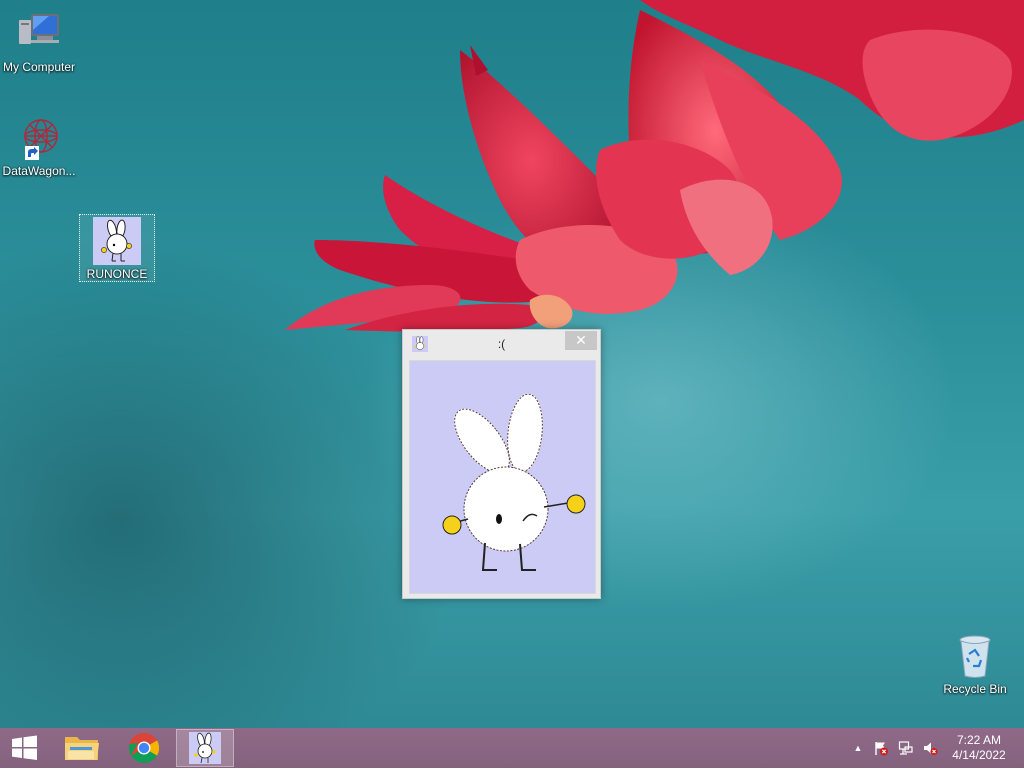 The height and width of the screenshot is (772, 1024). I want to click on taskbar-runonce, so click(205, 748).